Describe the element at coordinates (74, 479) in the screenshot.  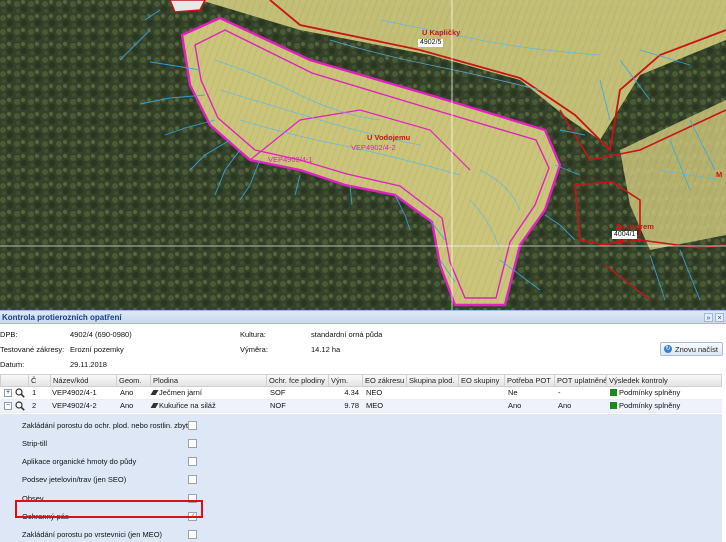
I see `measure-label: Podsev jetelovin/trav (jen SEO)` at that location.